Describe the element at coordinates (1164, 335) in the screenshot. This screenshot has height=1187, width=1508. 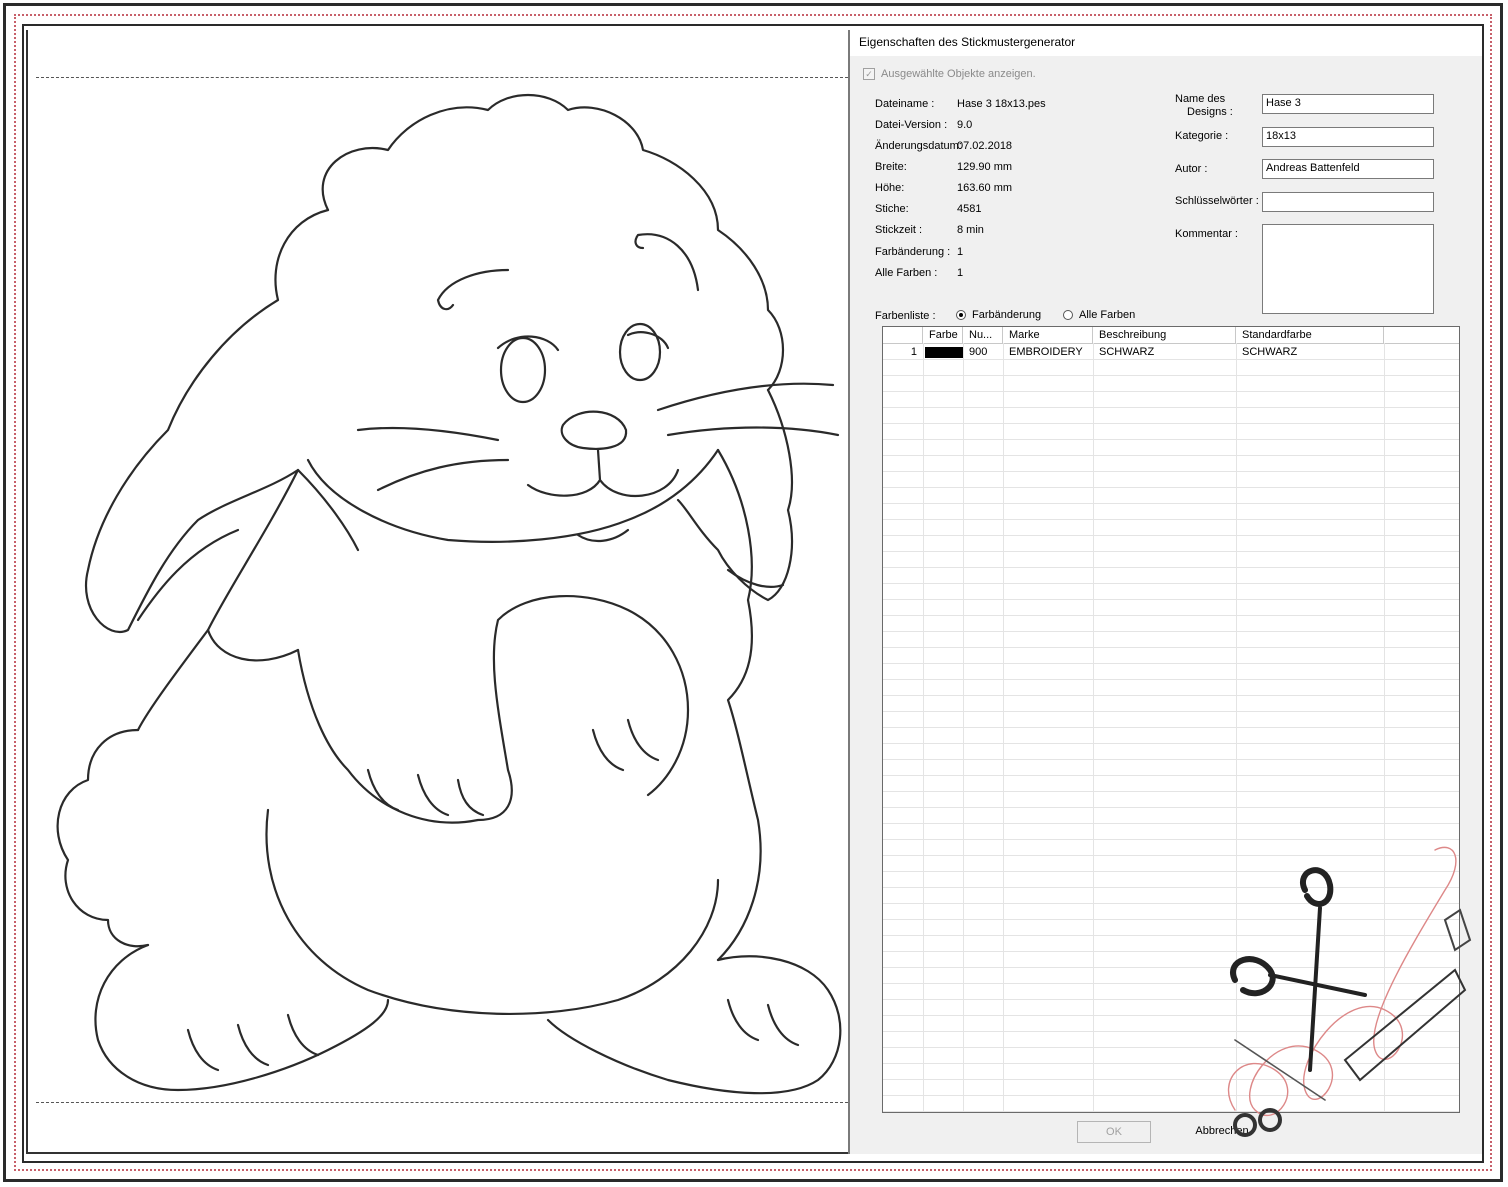
I see `header-description: Beschreibung` at that location.